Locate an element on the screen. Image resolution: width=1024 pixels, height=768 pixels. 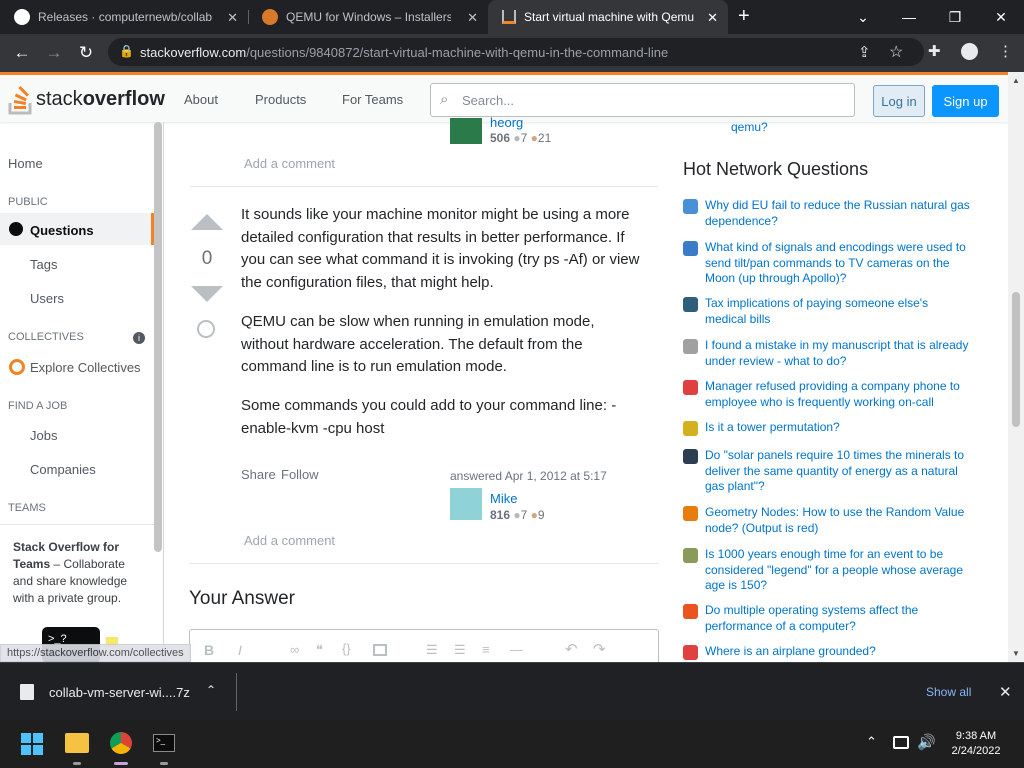
avatar-heorg is located at coordinates (466, 131).